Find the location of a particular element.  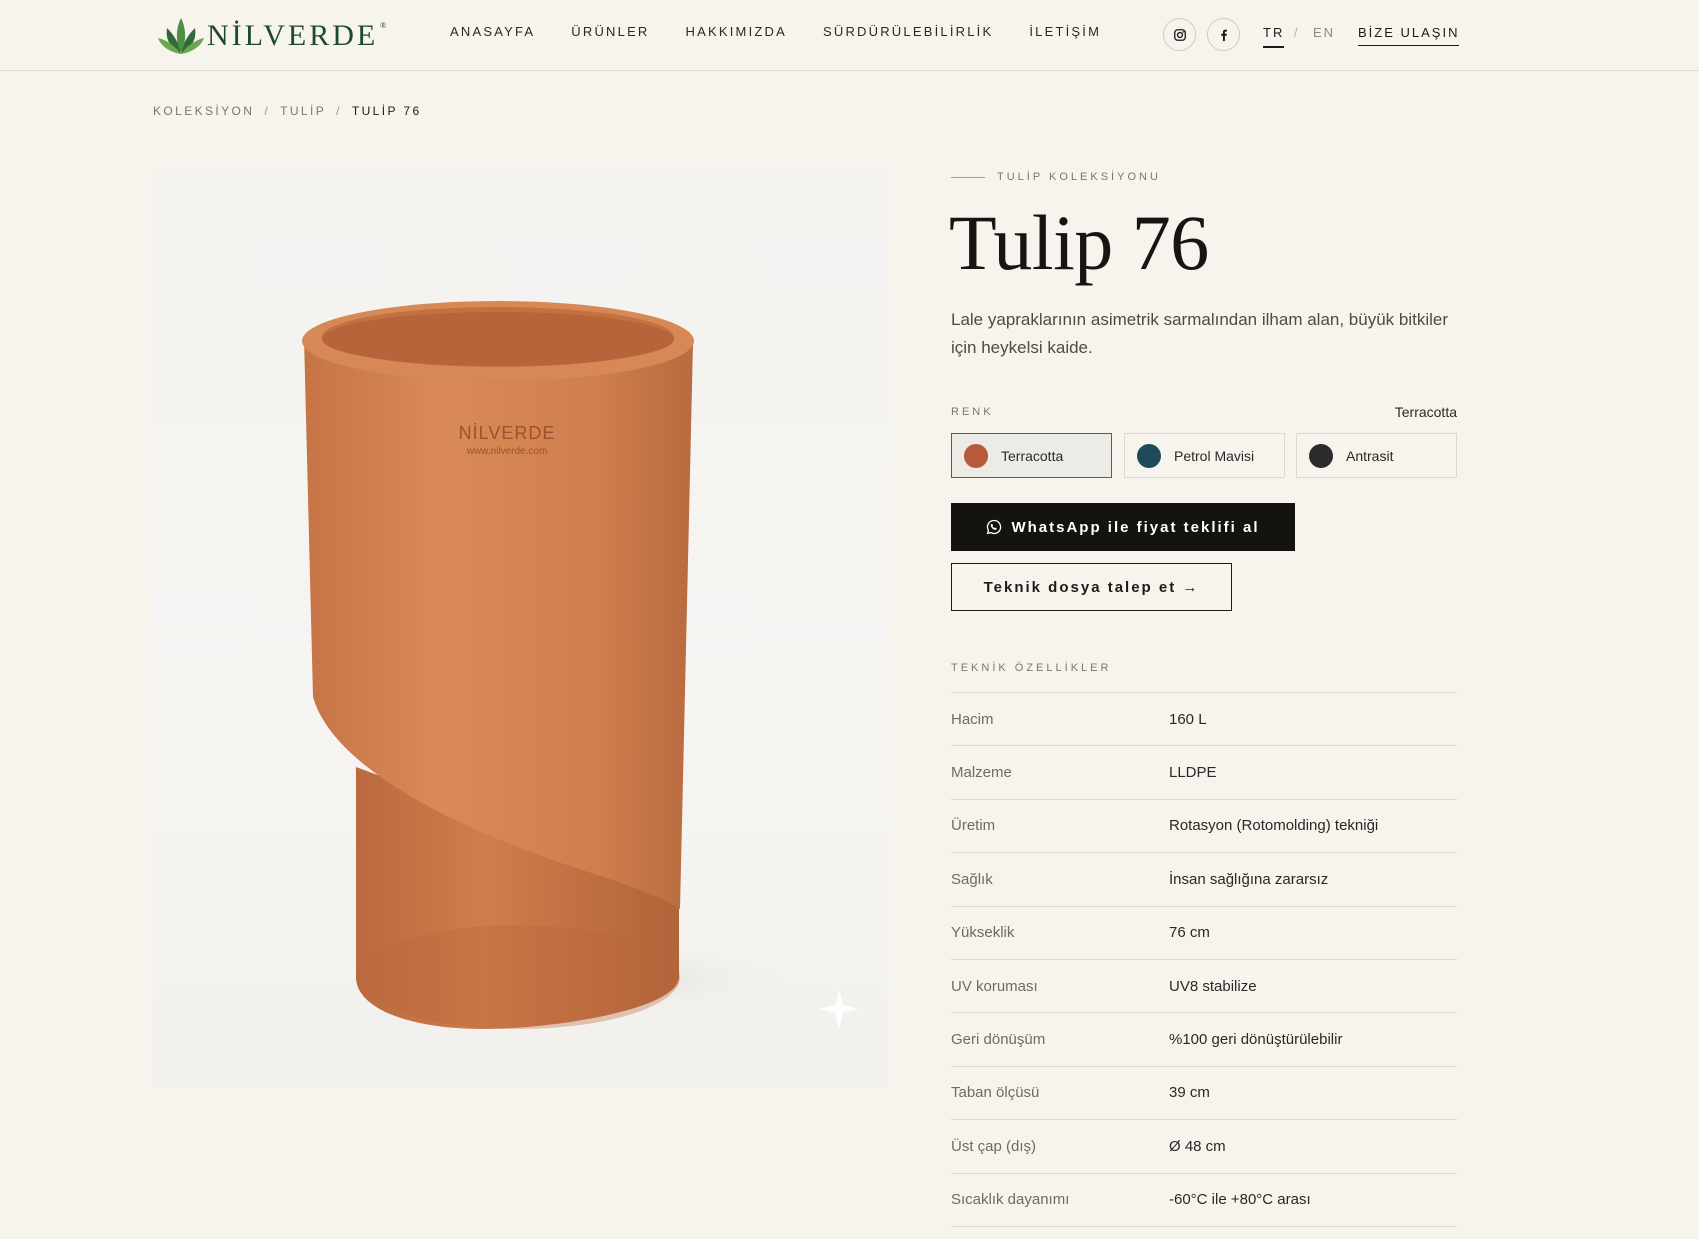

spec-value: Ø 48 cm is located at coordinates (1197, 1146).